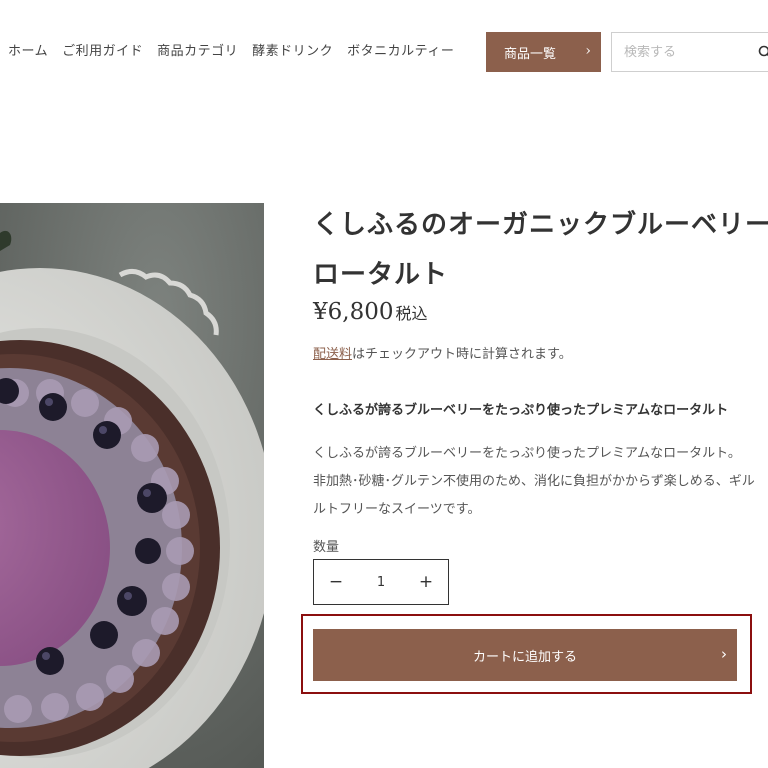  I want to click on nav-item-enzyme-drink: 酵素ドリンク, so click(292, 49).